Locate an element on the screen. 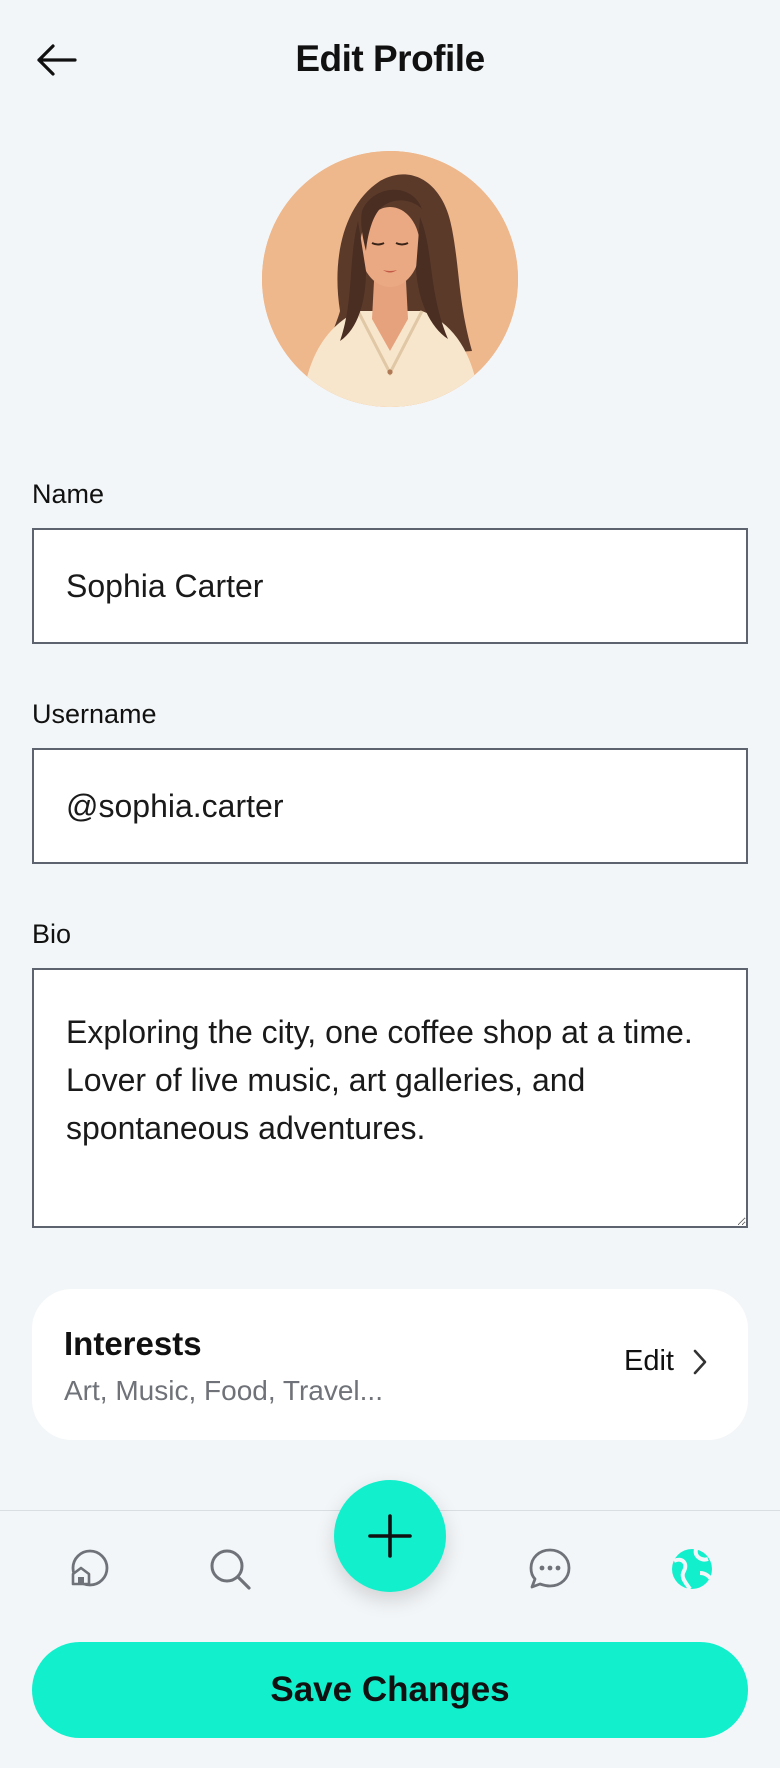  name-label: Name is located at coordinates (68, 494).